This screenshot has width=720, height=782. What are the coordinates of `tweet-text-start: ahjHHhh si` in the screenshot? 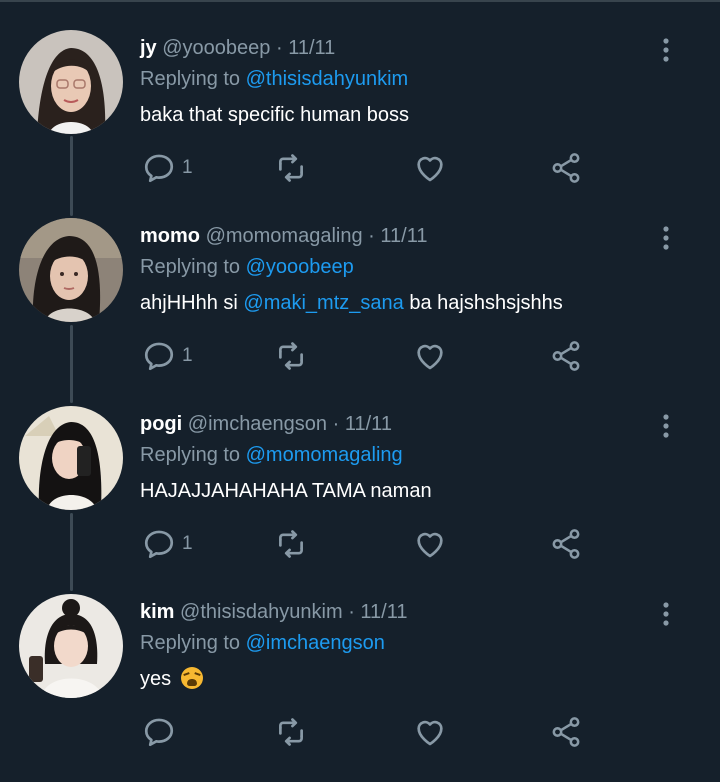 It's located at (189, 303).